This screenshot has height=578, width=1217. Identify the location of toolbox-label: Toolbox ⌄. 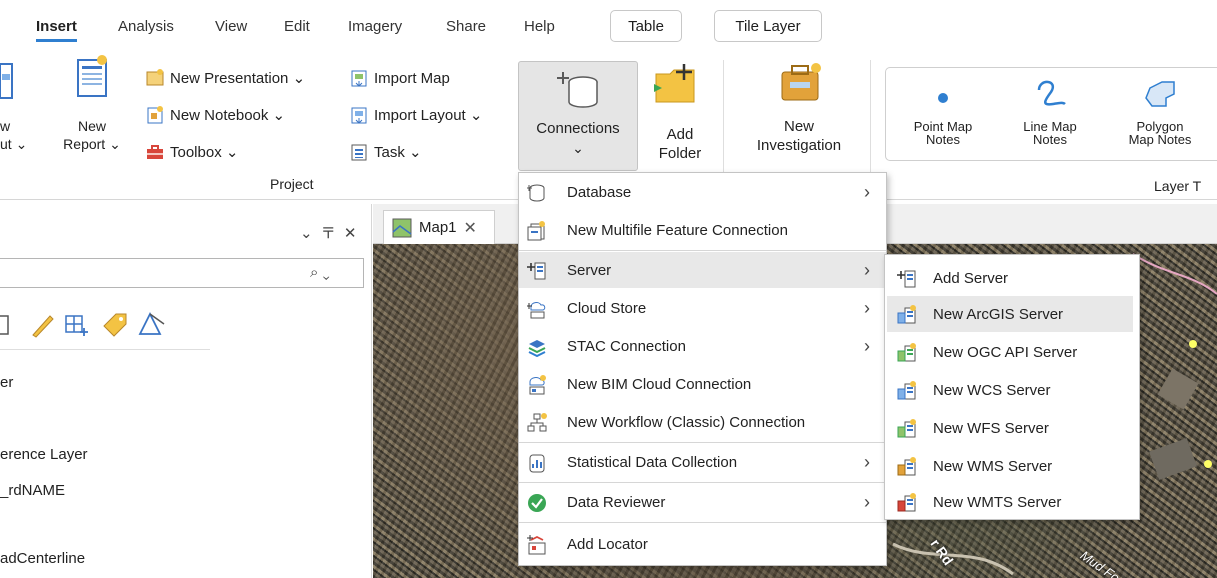
(204, 152).